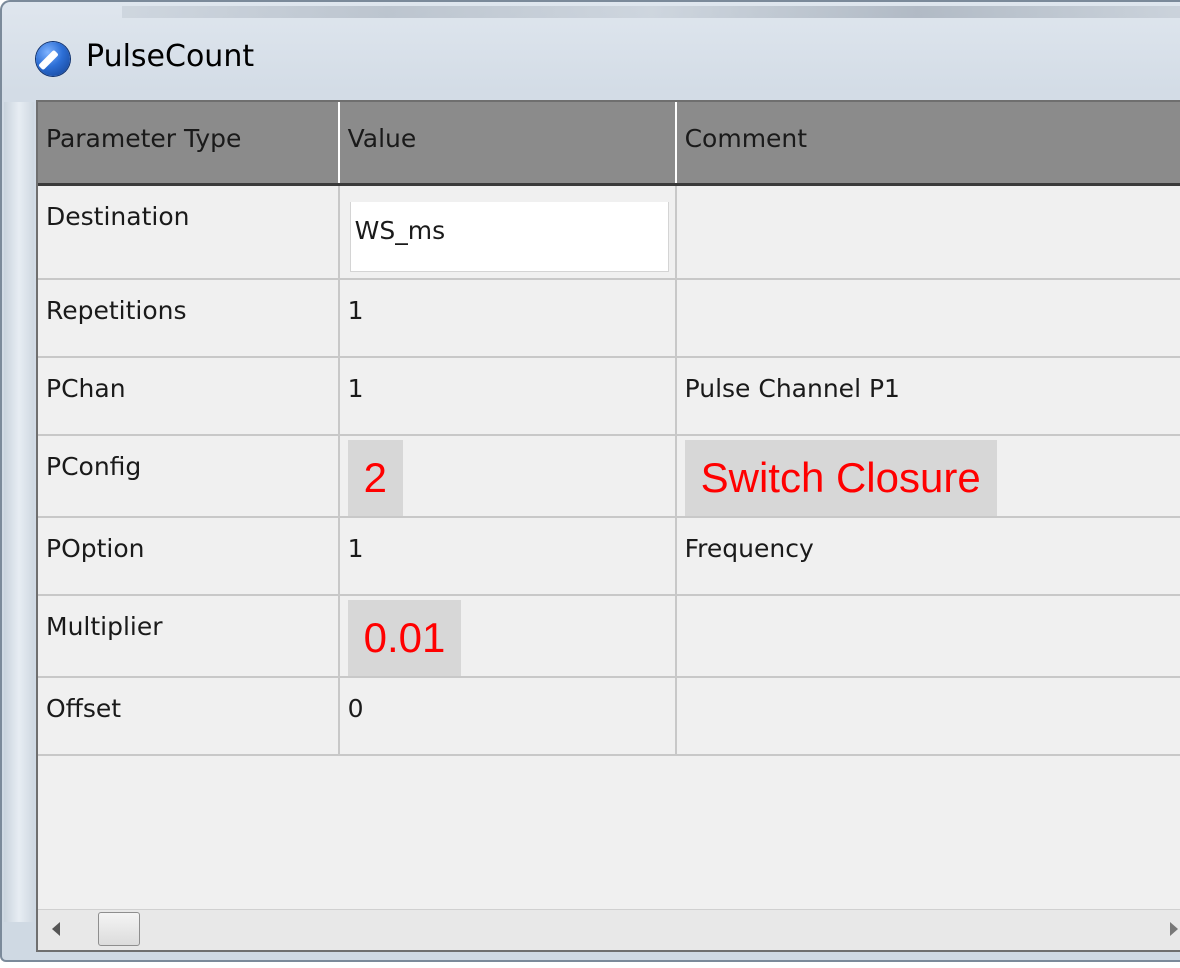 The height and width of the screenshot is (968, 1180). I want to click on table-row-offset: Offset 0, so click(609, 716).